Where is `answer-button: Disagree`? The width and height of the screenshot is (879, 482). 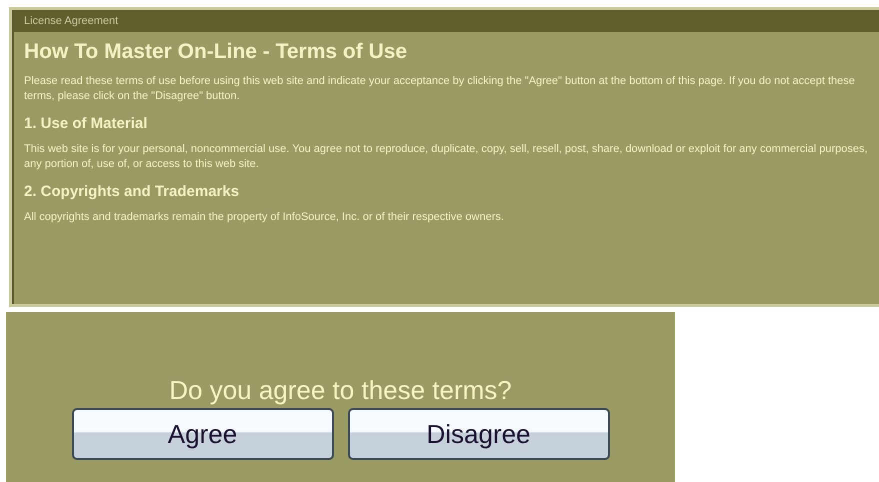 answer-button: Disagree is located at coordinates (479, 434).